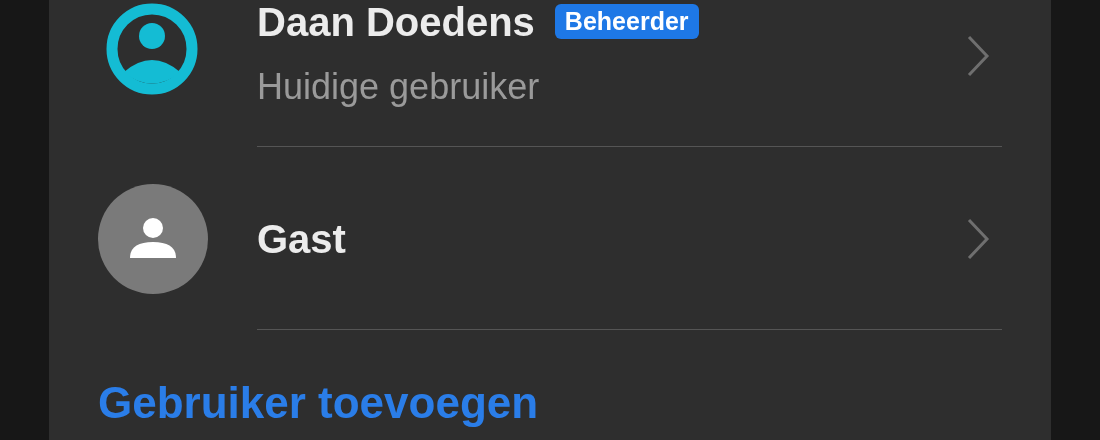  I want to click on user-name: Daan Doedens, so click(396, 23).